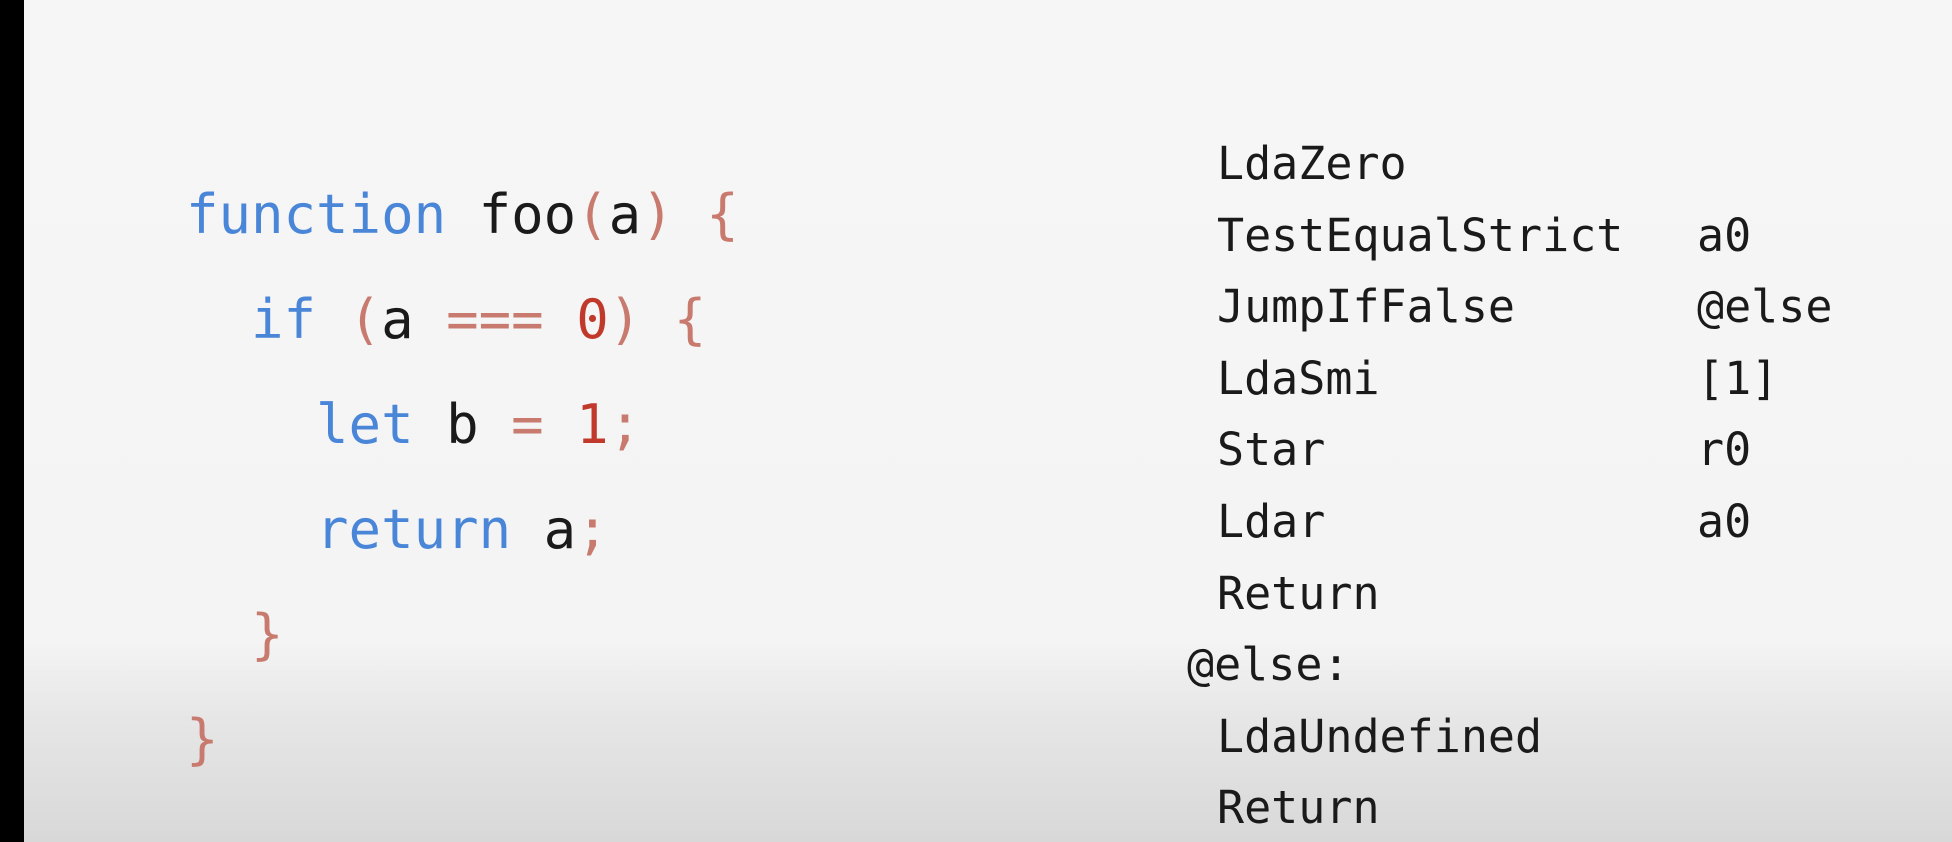 The image size is (1952, 842). What do you see at coordinates (1380, 736) in the screenshot?
I see `bytecode-opcode: LdaUndefined` at bounding box center [1380, 736].